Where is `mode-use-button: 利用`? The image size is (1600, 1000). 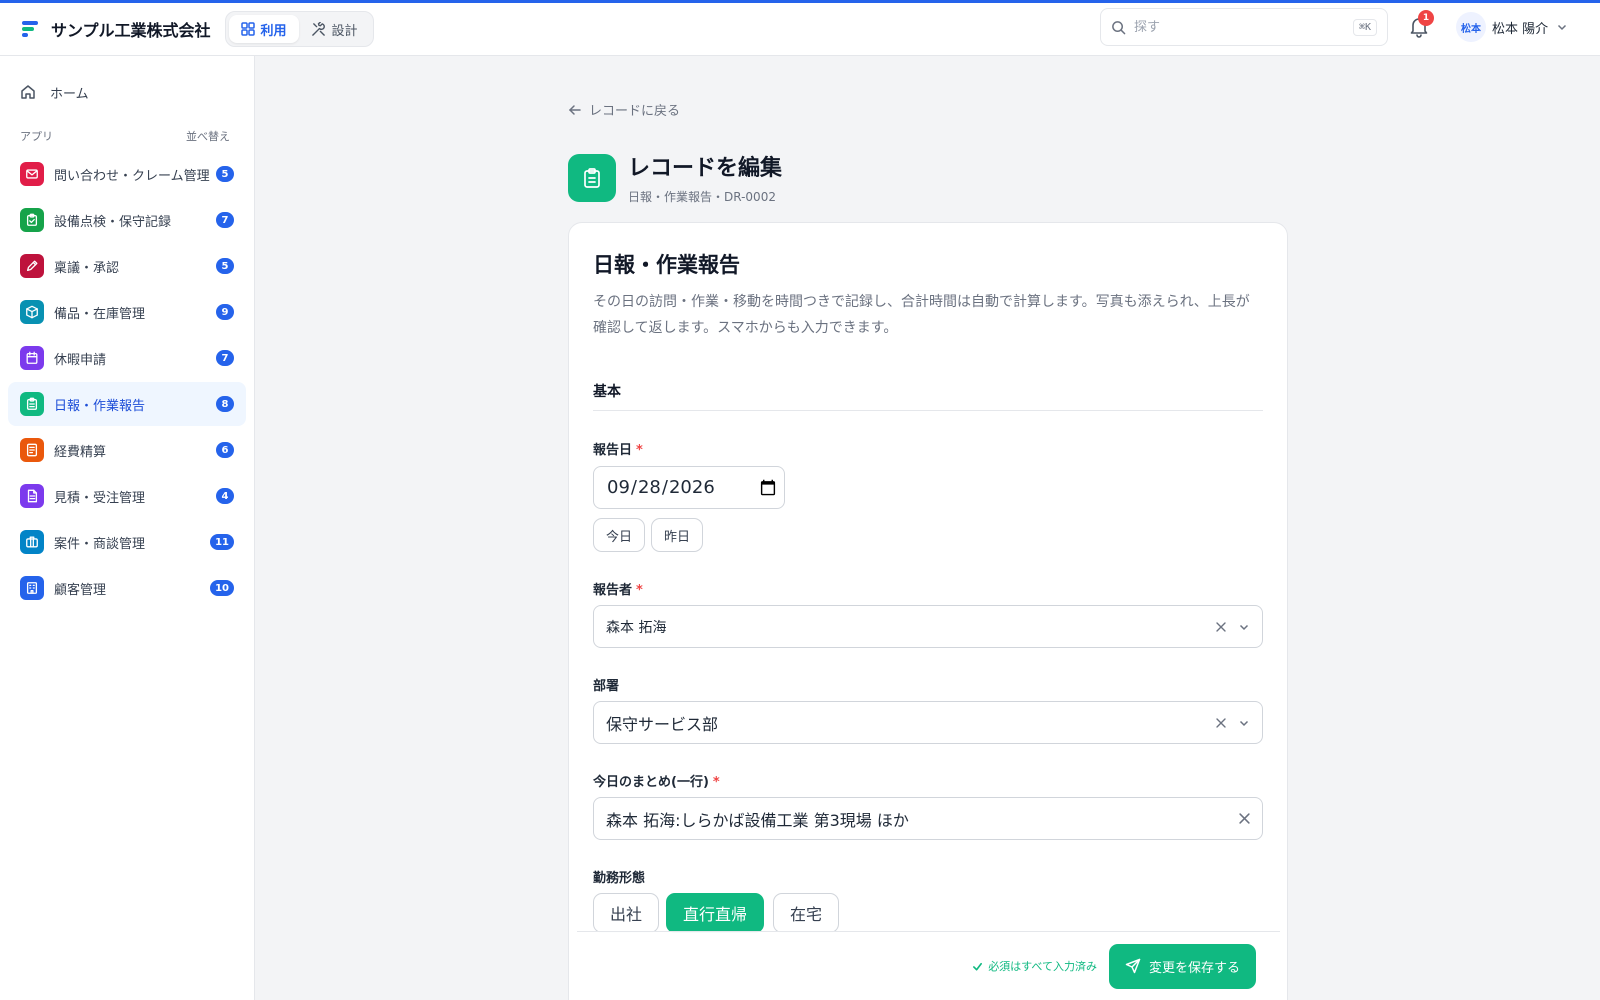
mode-use-button: 利用 is located at coordinates (263, 29).